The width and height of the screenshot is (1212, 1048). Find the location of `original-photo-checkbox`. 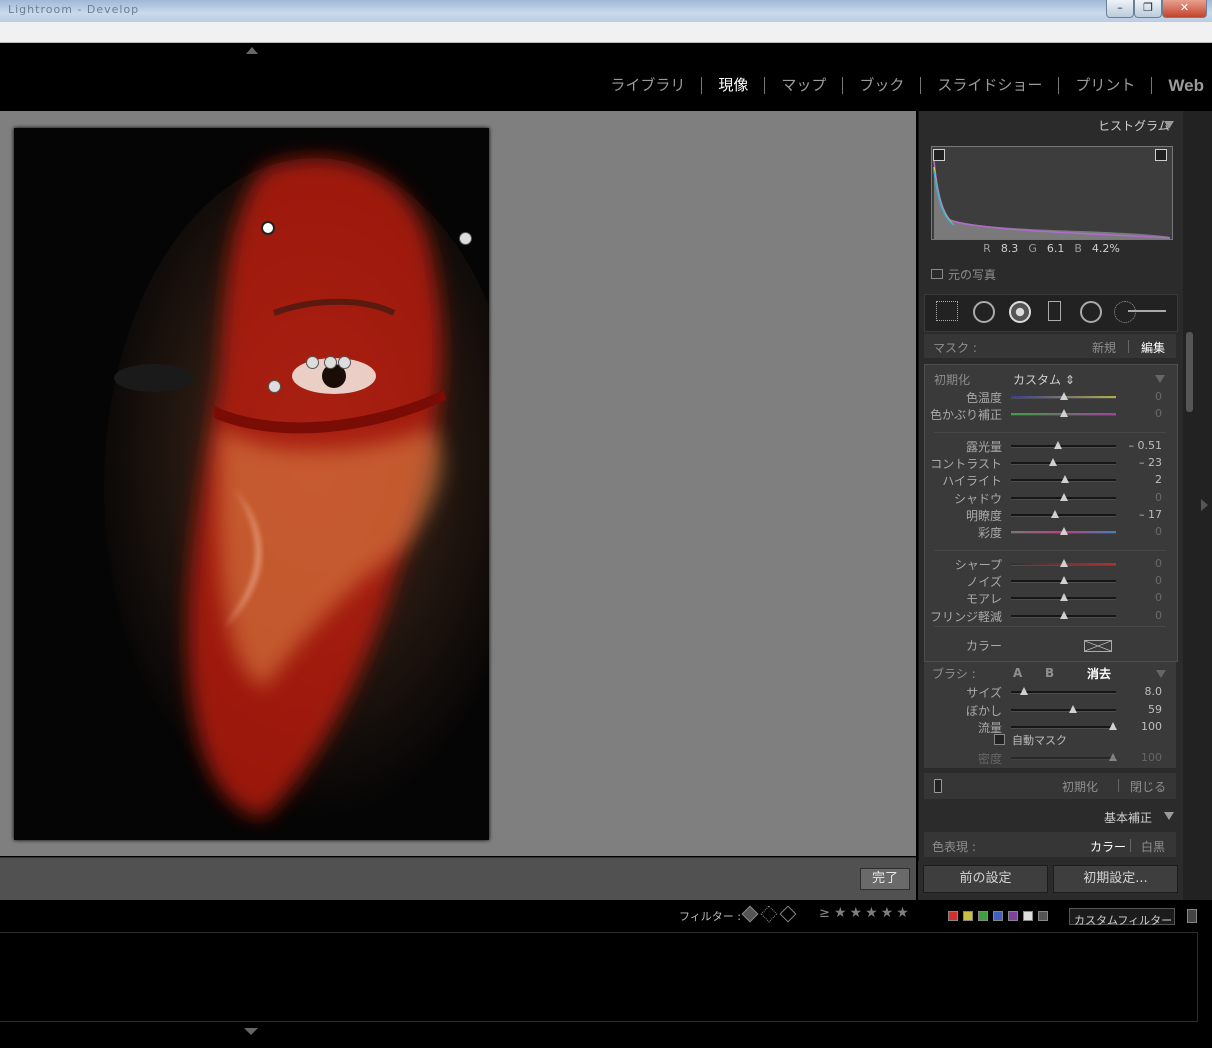

original-photo-checkbox is located at coordinates (937, 274).